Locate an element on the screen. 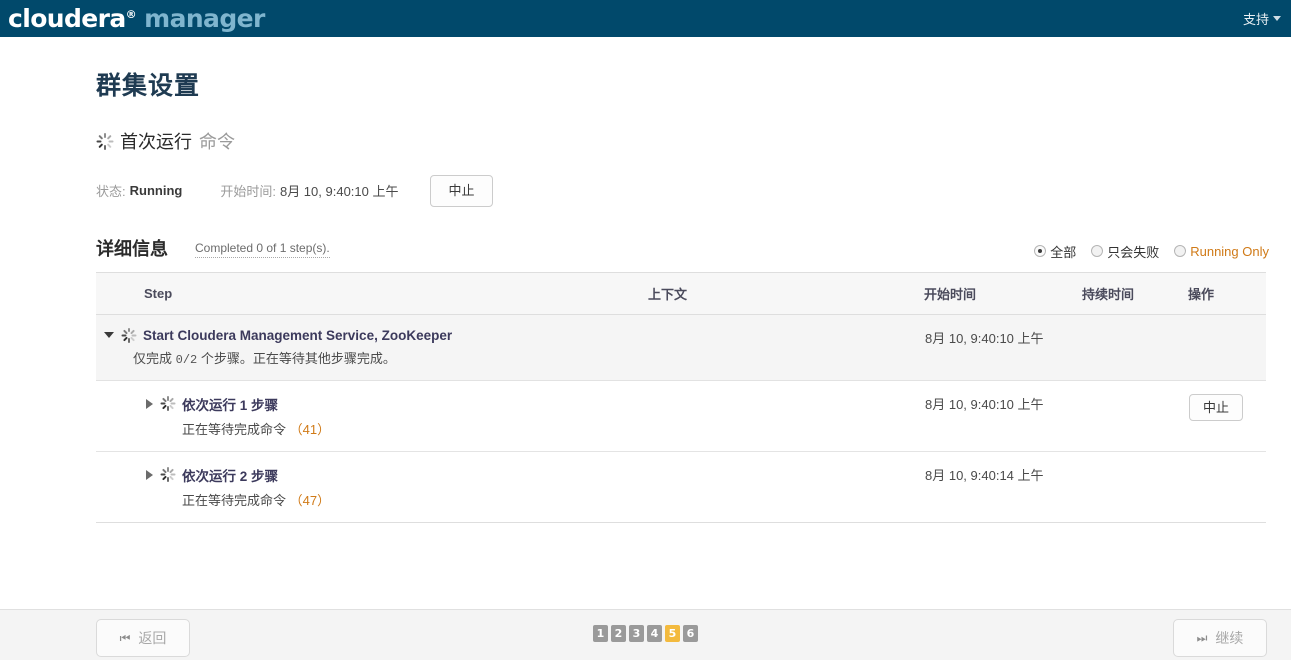 The image size is (1291, 660). step-filter-group: 全部 只会失败 Running Only is located at coordinates (1151, 251).